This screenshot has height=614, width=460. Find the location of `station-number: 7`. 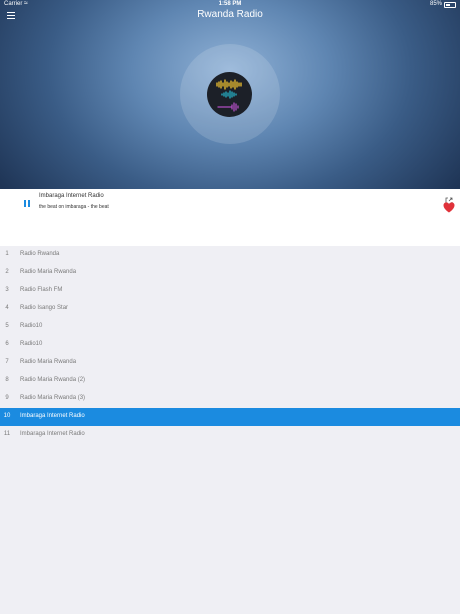

station-number: 7 is located at coordinates (7, 362).